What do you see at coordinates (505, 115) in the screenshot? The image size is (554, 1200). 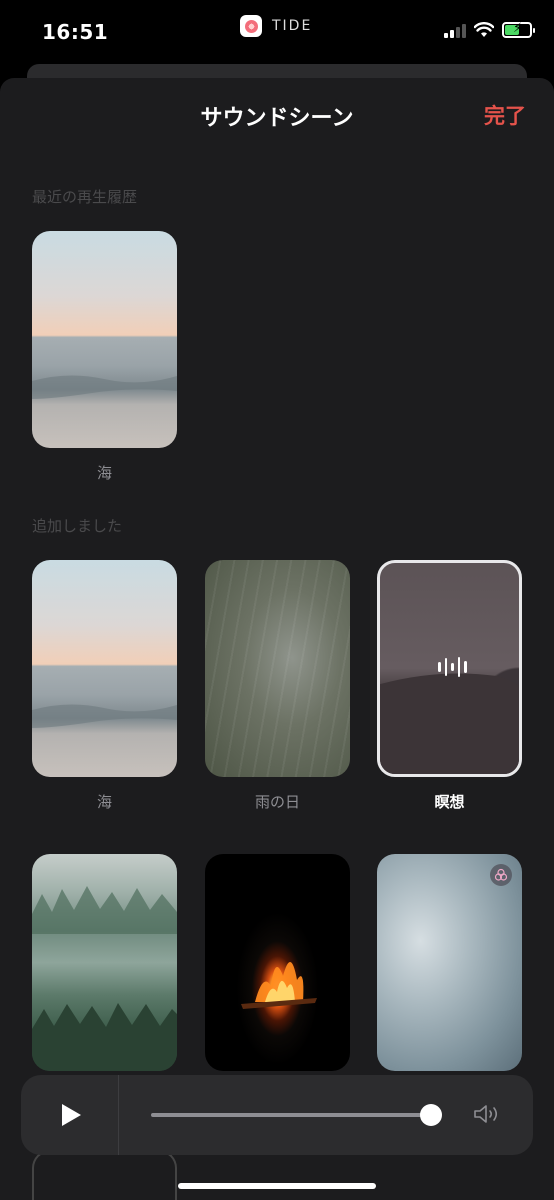 I see `done-button: 完了` at bounding box center [505, 115].